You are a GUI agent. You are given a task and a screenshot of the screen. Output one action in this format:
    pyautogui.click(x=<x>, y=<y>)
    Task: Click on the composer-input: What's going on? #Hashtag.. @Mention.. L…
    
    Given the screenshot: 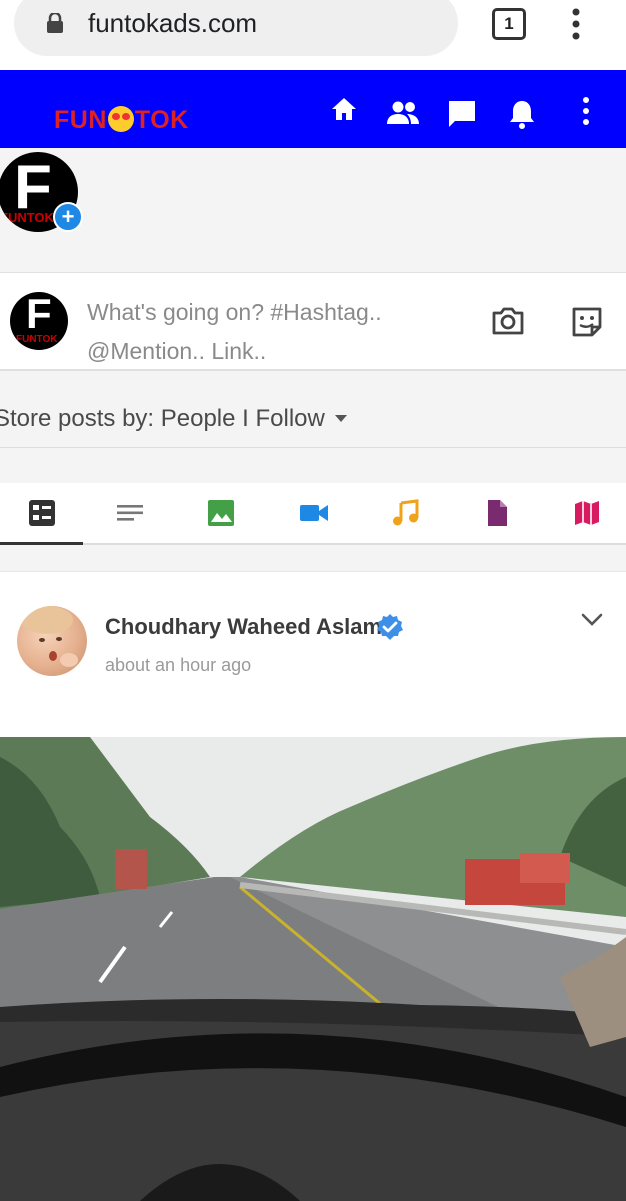 What is the action you would take?
    pyautogui.click(x=285, y=333)
    